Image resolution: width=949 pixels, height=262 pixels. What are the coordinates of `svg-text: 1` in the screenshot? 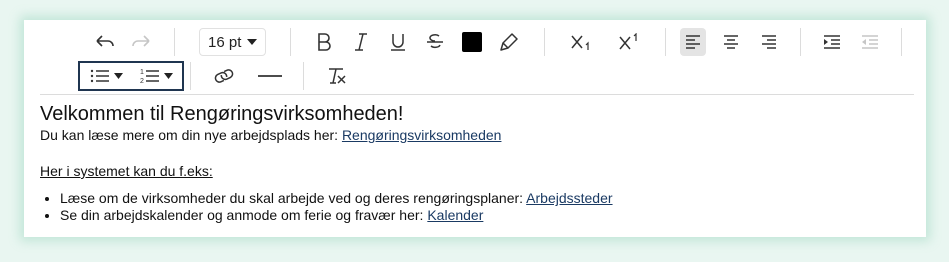 It's located at (142, 72).